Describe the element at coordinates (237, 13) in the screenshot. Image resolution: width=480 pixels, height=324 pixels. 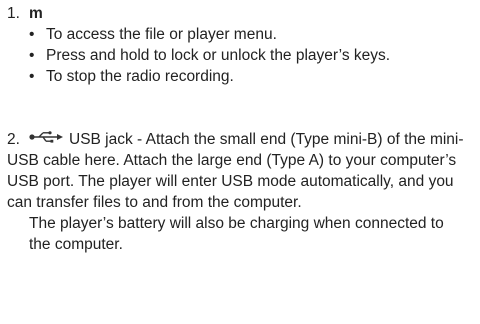
I see `item-heading: 1. m` at that location.